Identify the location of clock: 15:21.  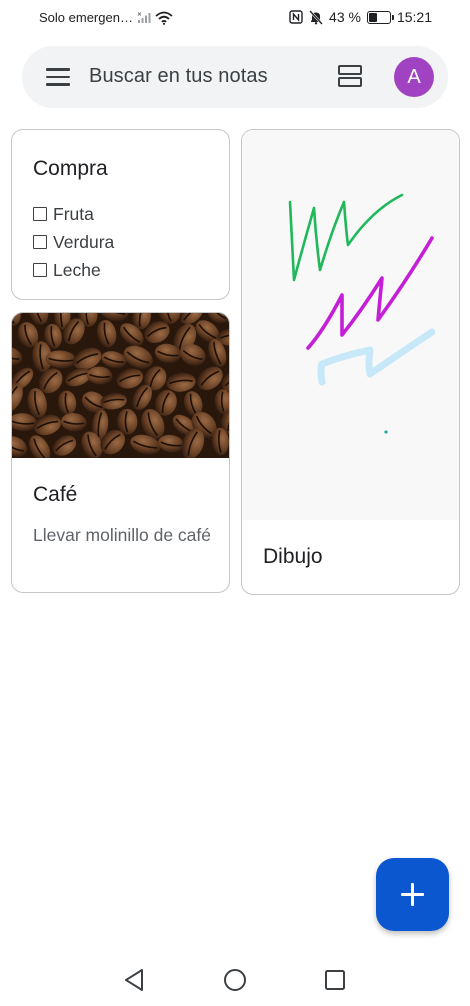
(414, 17).